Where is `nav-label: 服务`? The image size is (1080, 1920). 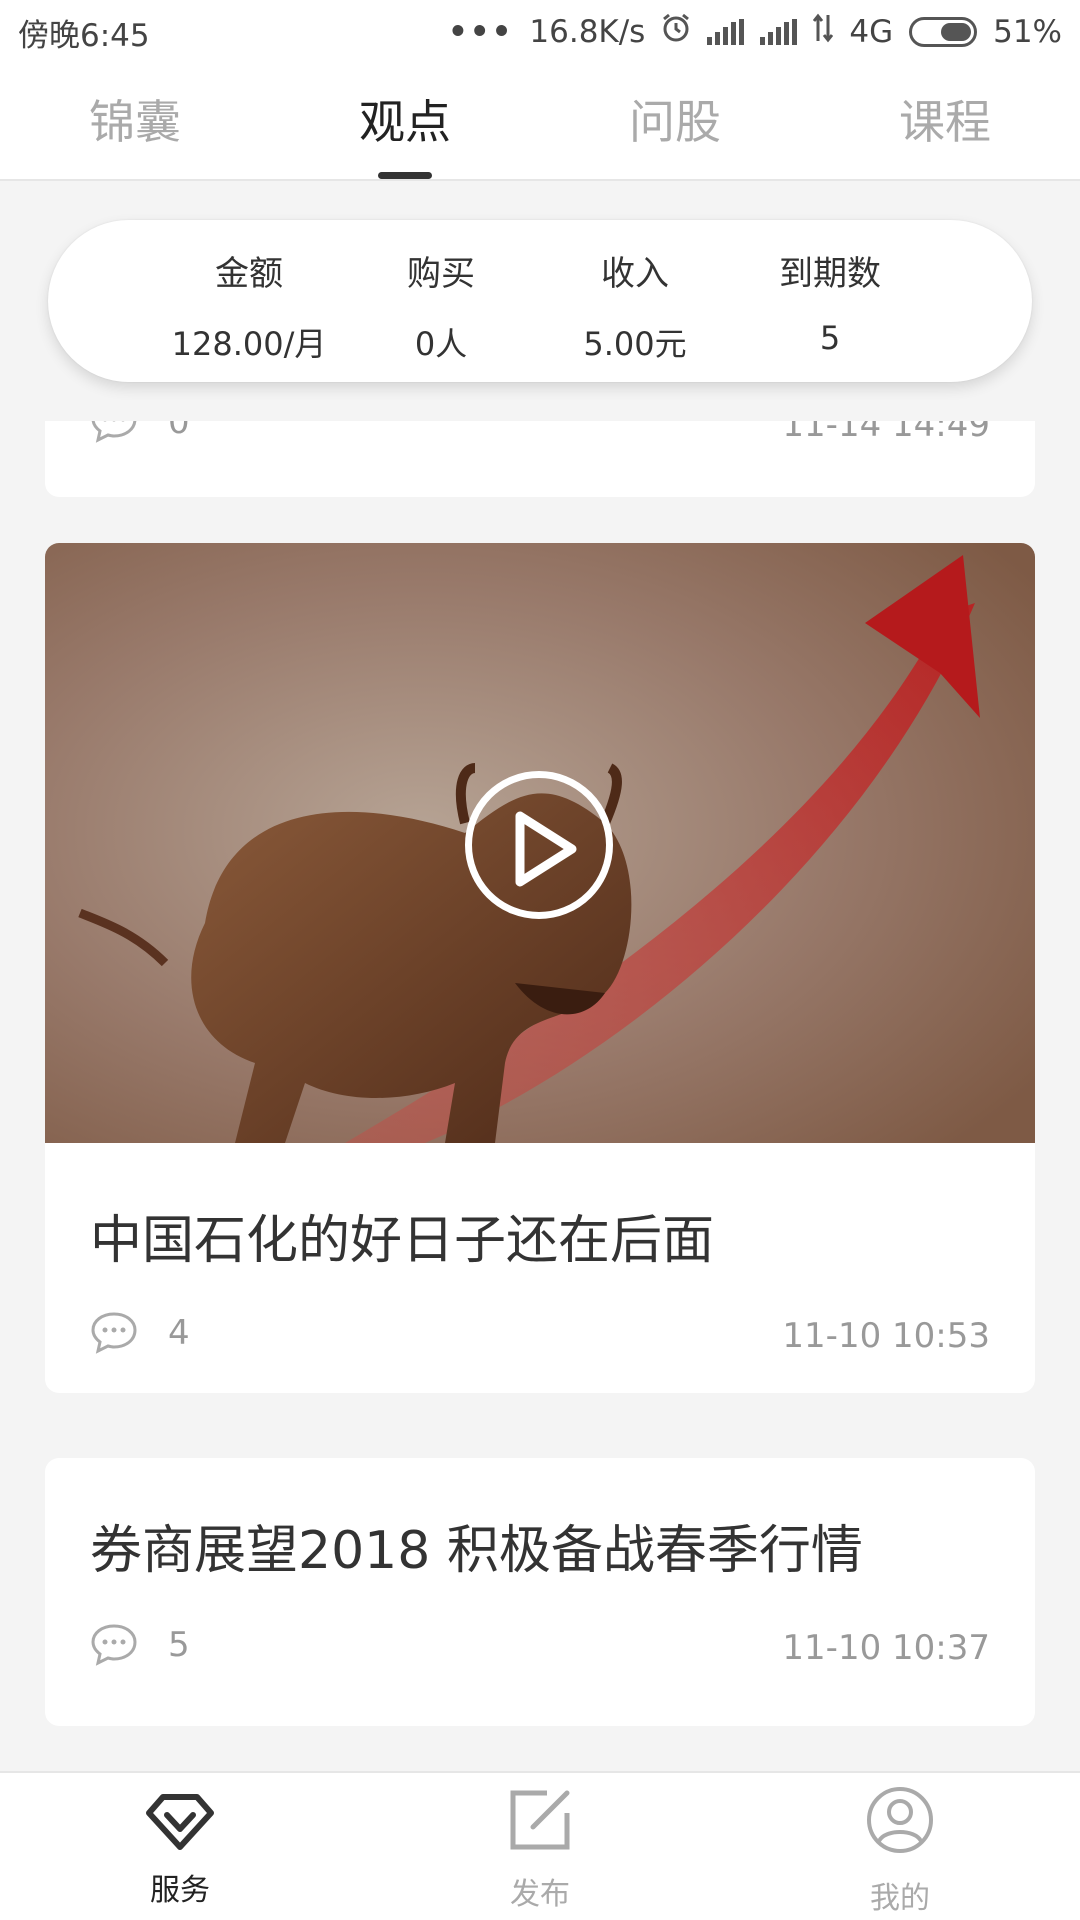
nav-label: 服务 is located at coordinates (180, 1890).